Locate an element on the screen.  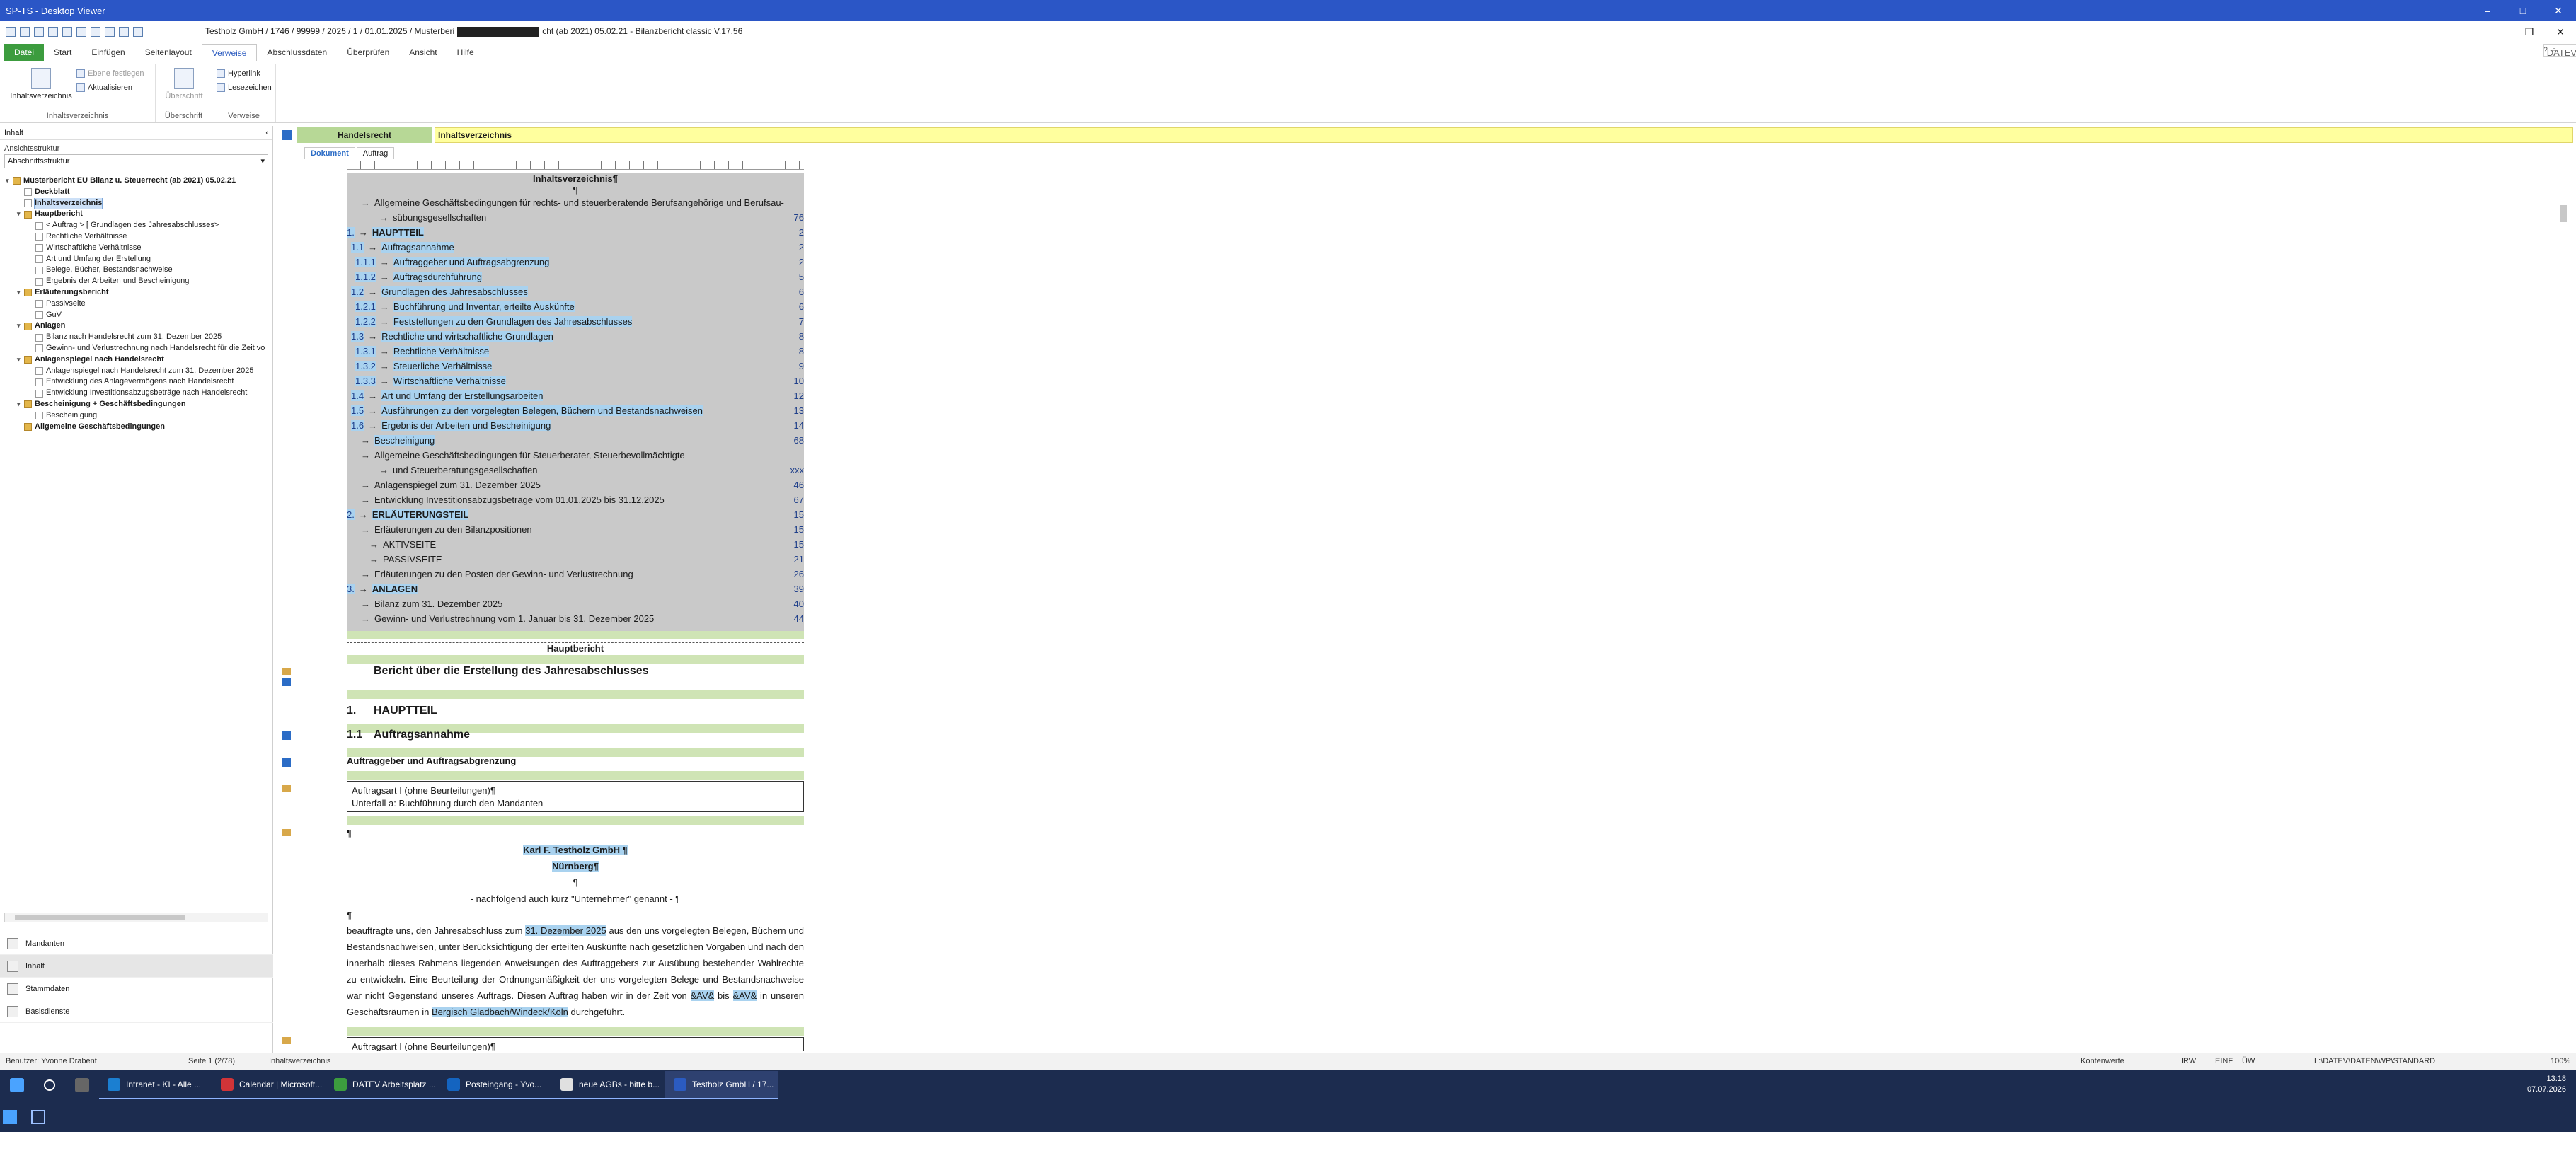
tab-ansicht: Ansicht is located at coordinates (423, 52).